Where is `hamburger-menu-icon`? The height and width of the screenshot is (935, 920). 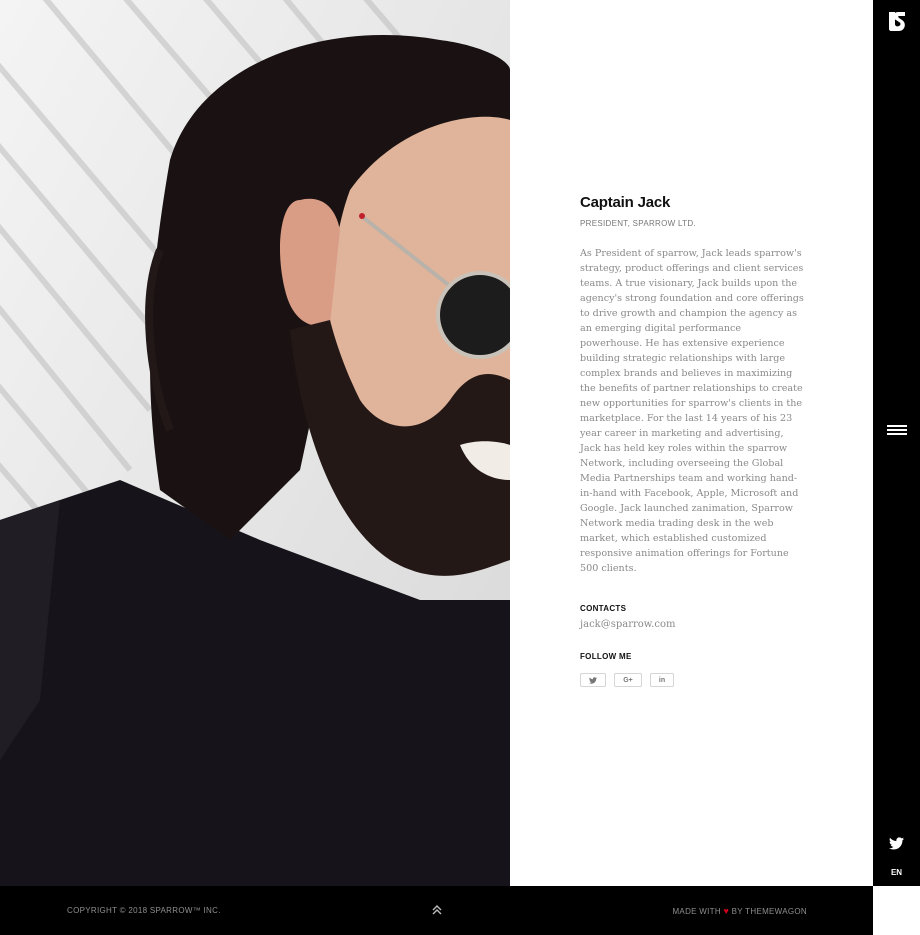 hamburger-menu-icon is located at coordinates (897, 431).